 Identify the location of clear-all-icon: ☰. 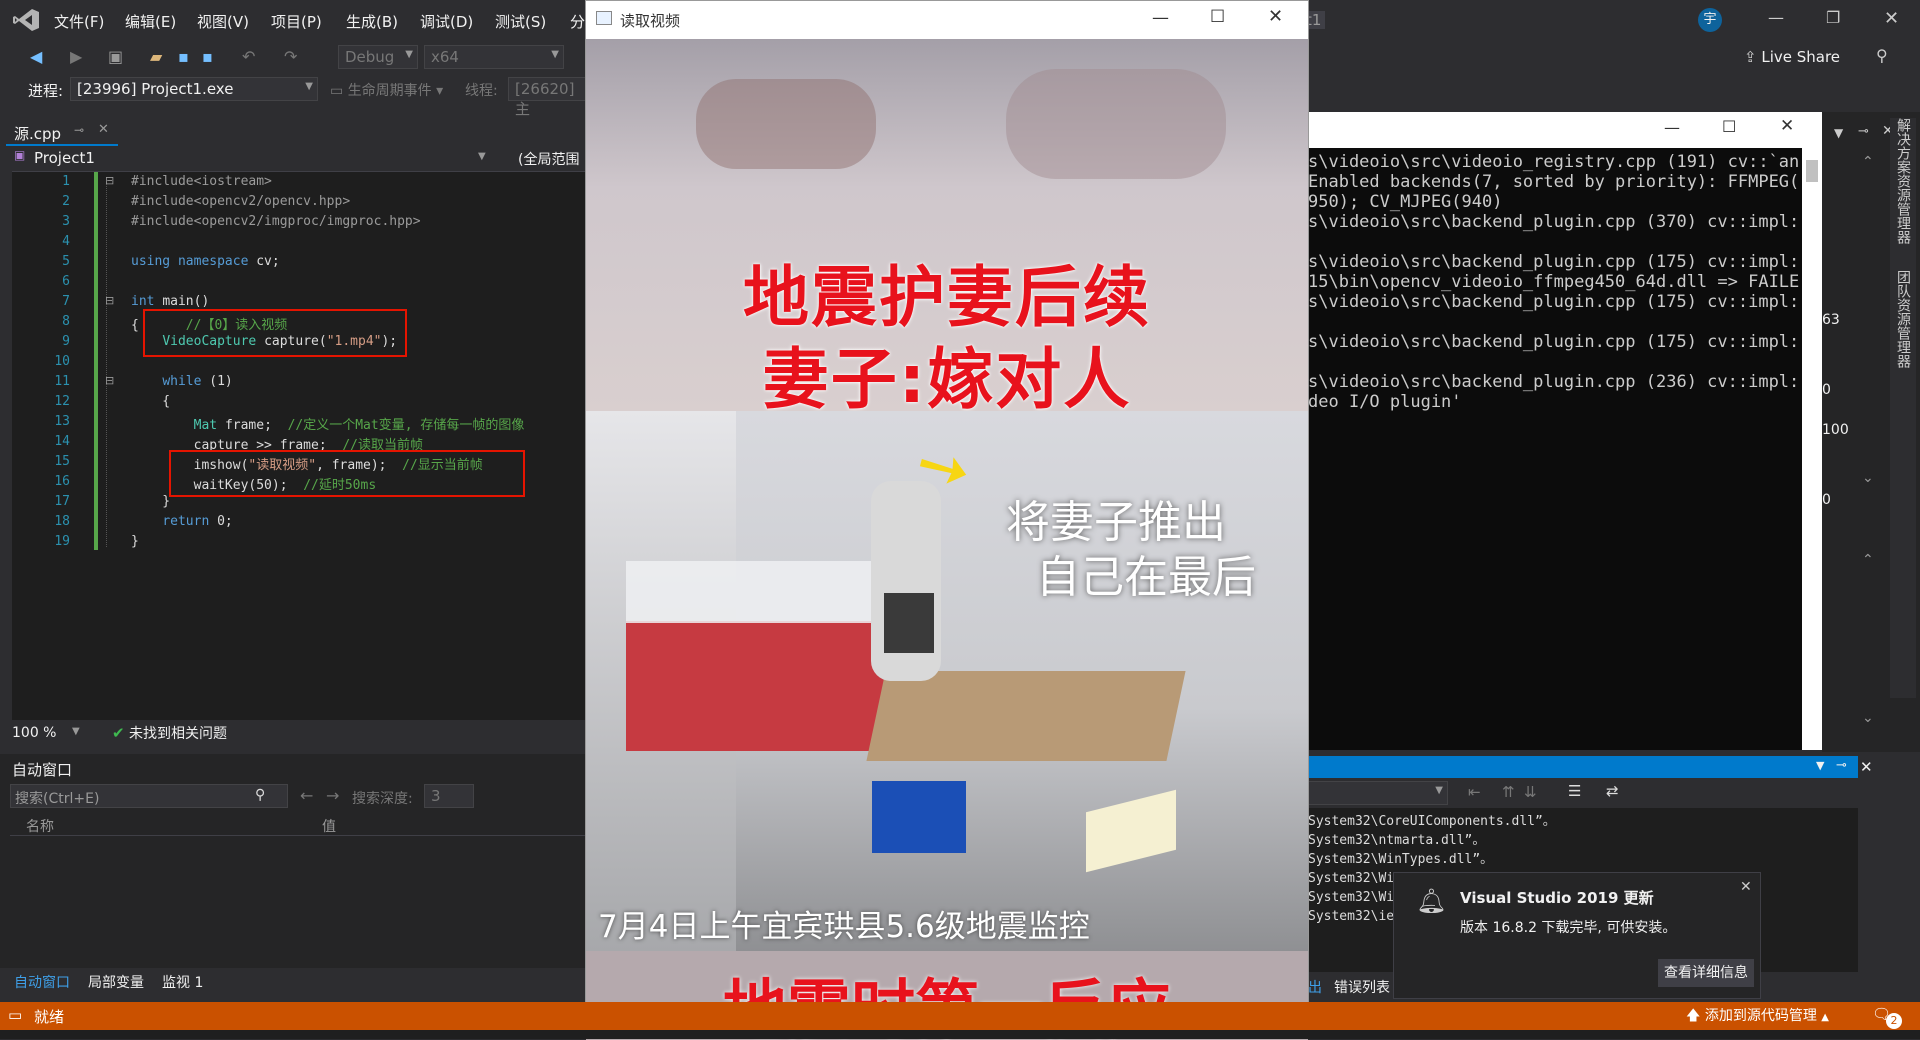
(1574, 791).